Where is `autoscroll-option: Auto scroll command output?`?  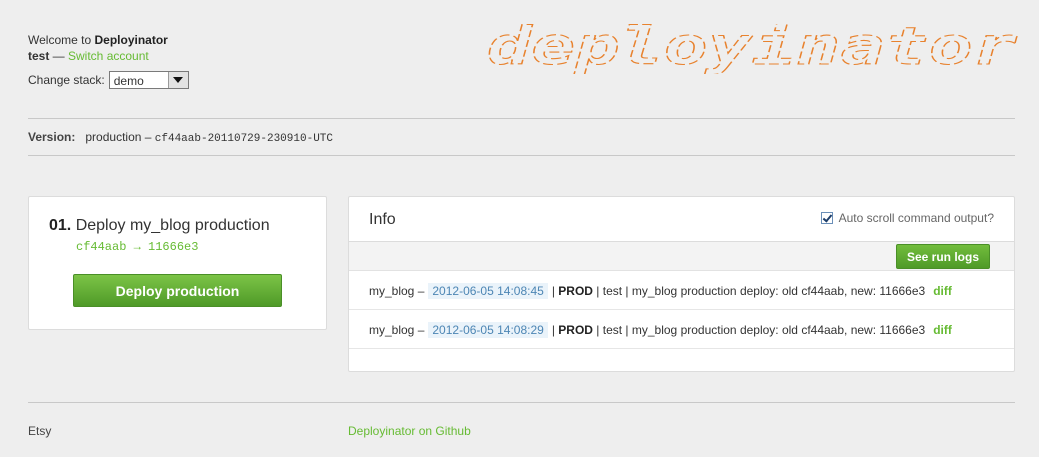 autoscroll-option: Auto scroll command output? is located at coordinates (907, 218).